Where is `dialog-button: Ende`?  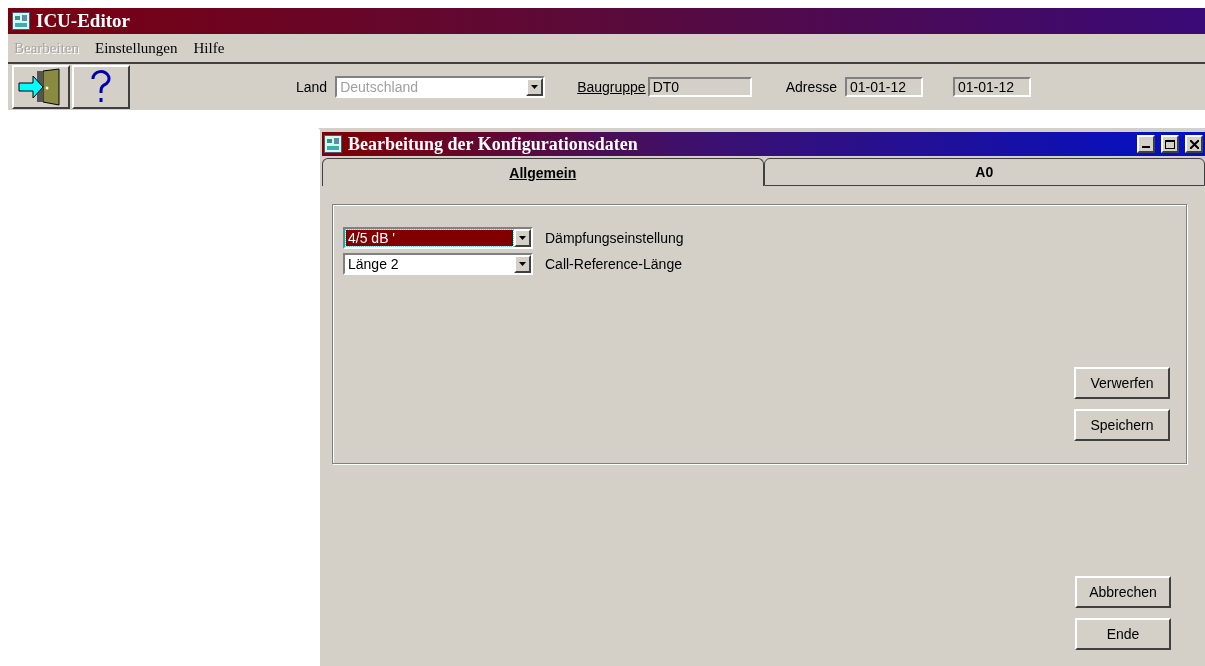
dialog-button: Ende is located at coordinates (1123, 634).